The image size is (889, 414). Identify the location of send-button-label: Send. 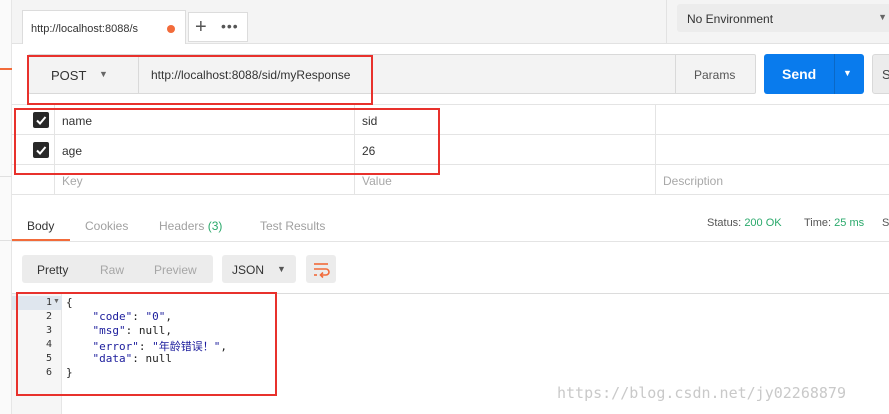
(799, 74).